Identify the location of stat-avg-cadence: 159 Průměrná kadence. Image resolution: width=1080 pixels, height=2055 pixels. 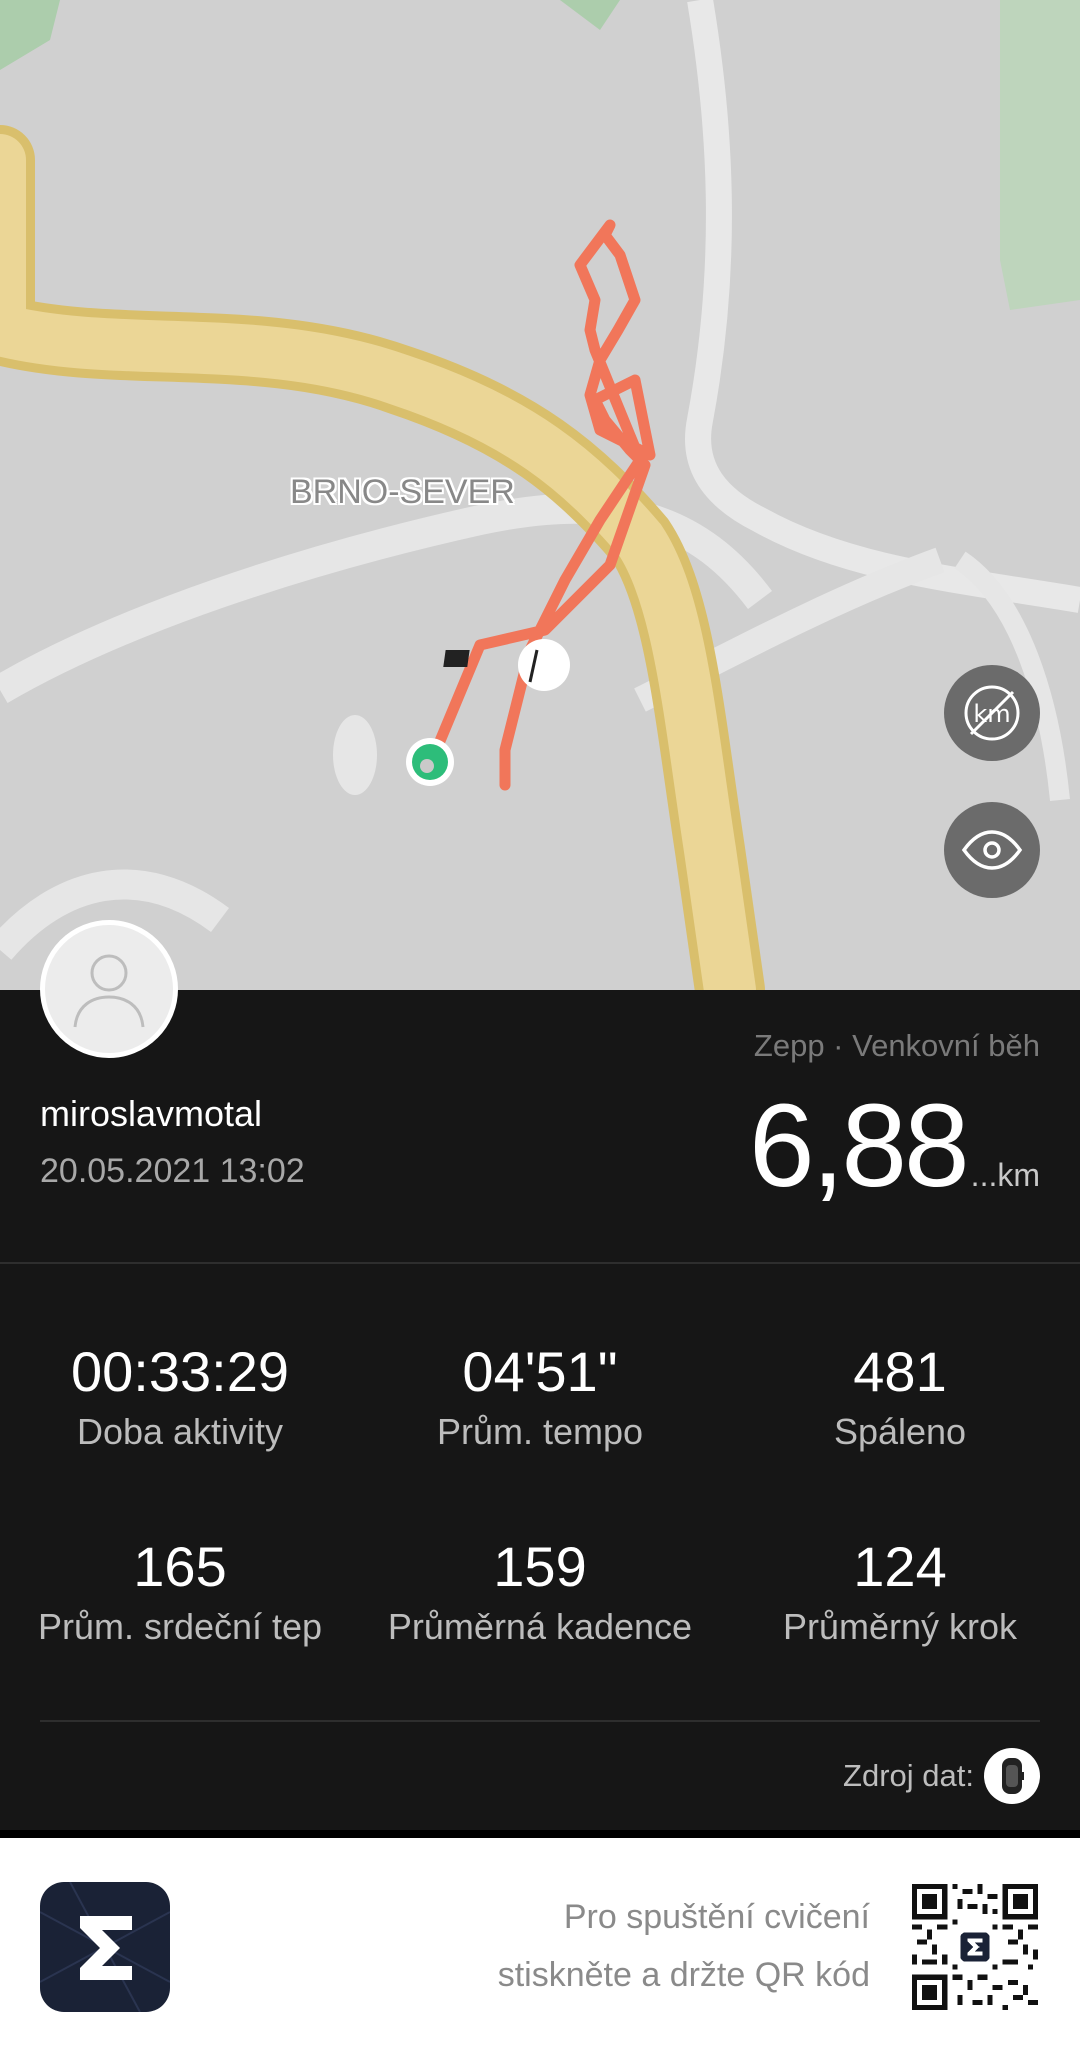
(540, 1592).